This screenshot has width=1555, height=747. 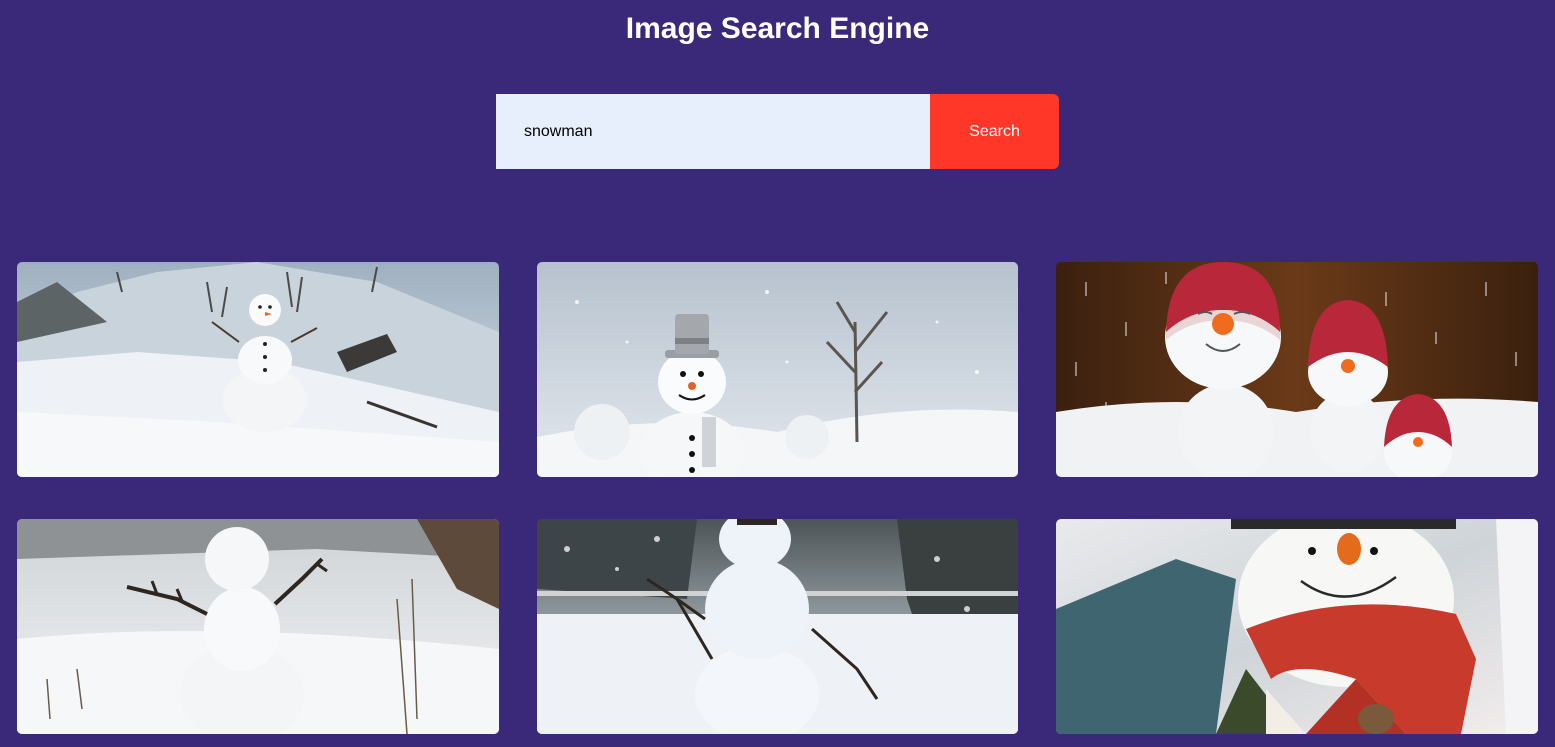 I want to click on result-image-3-picture, so click(x=1297, y=369).